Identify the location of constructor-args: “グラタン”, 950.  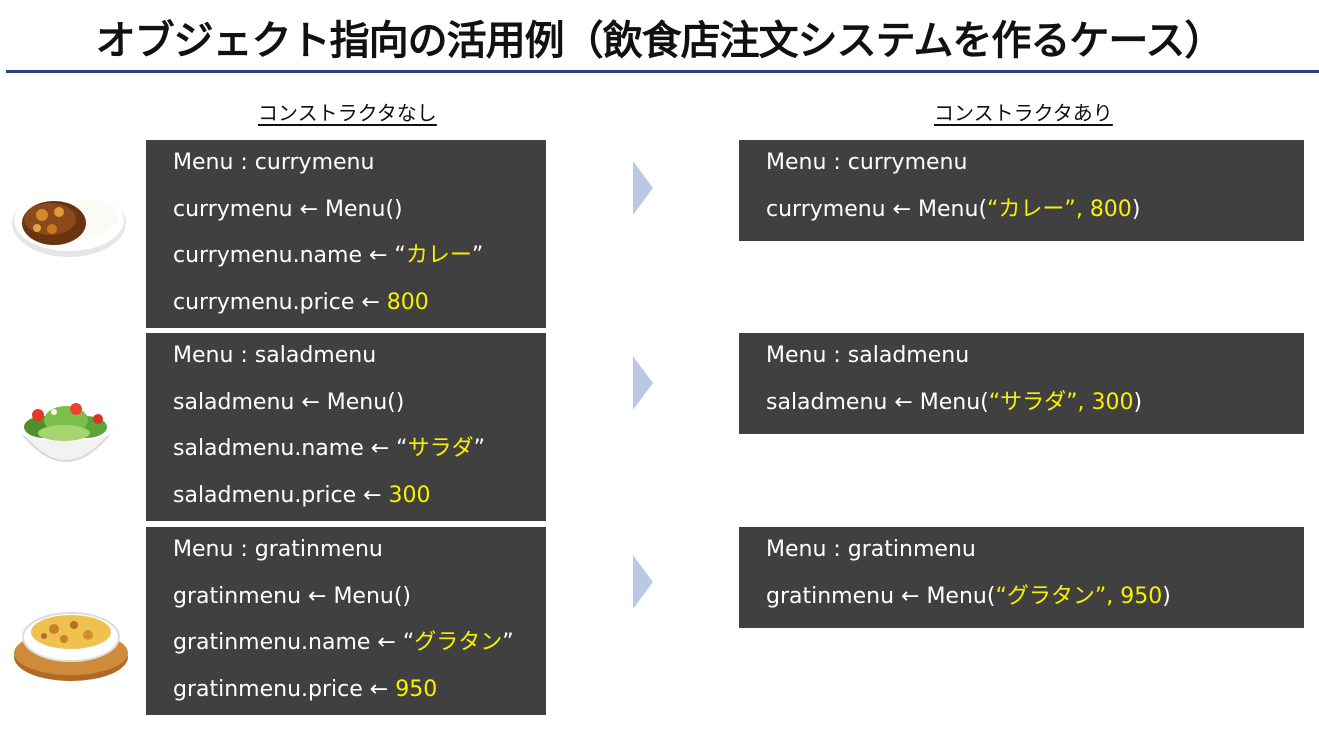
(1079, 596).